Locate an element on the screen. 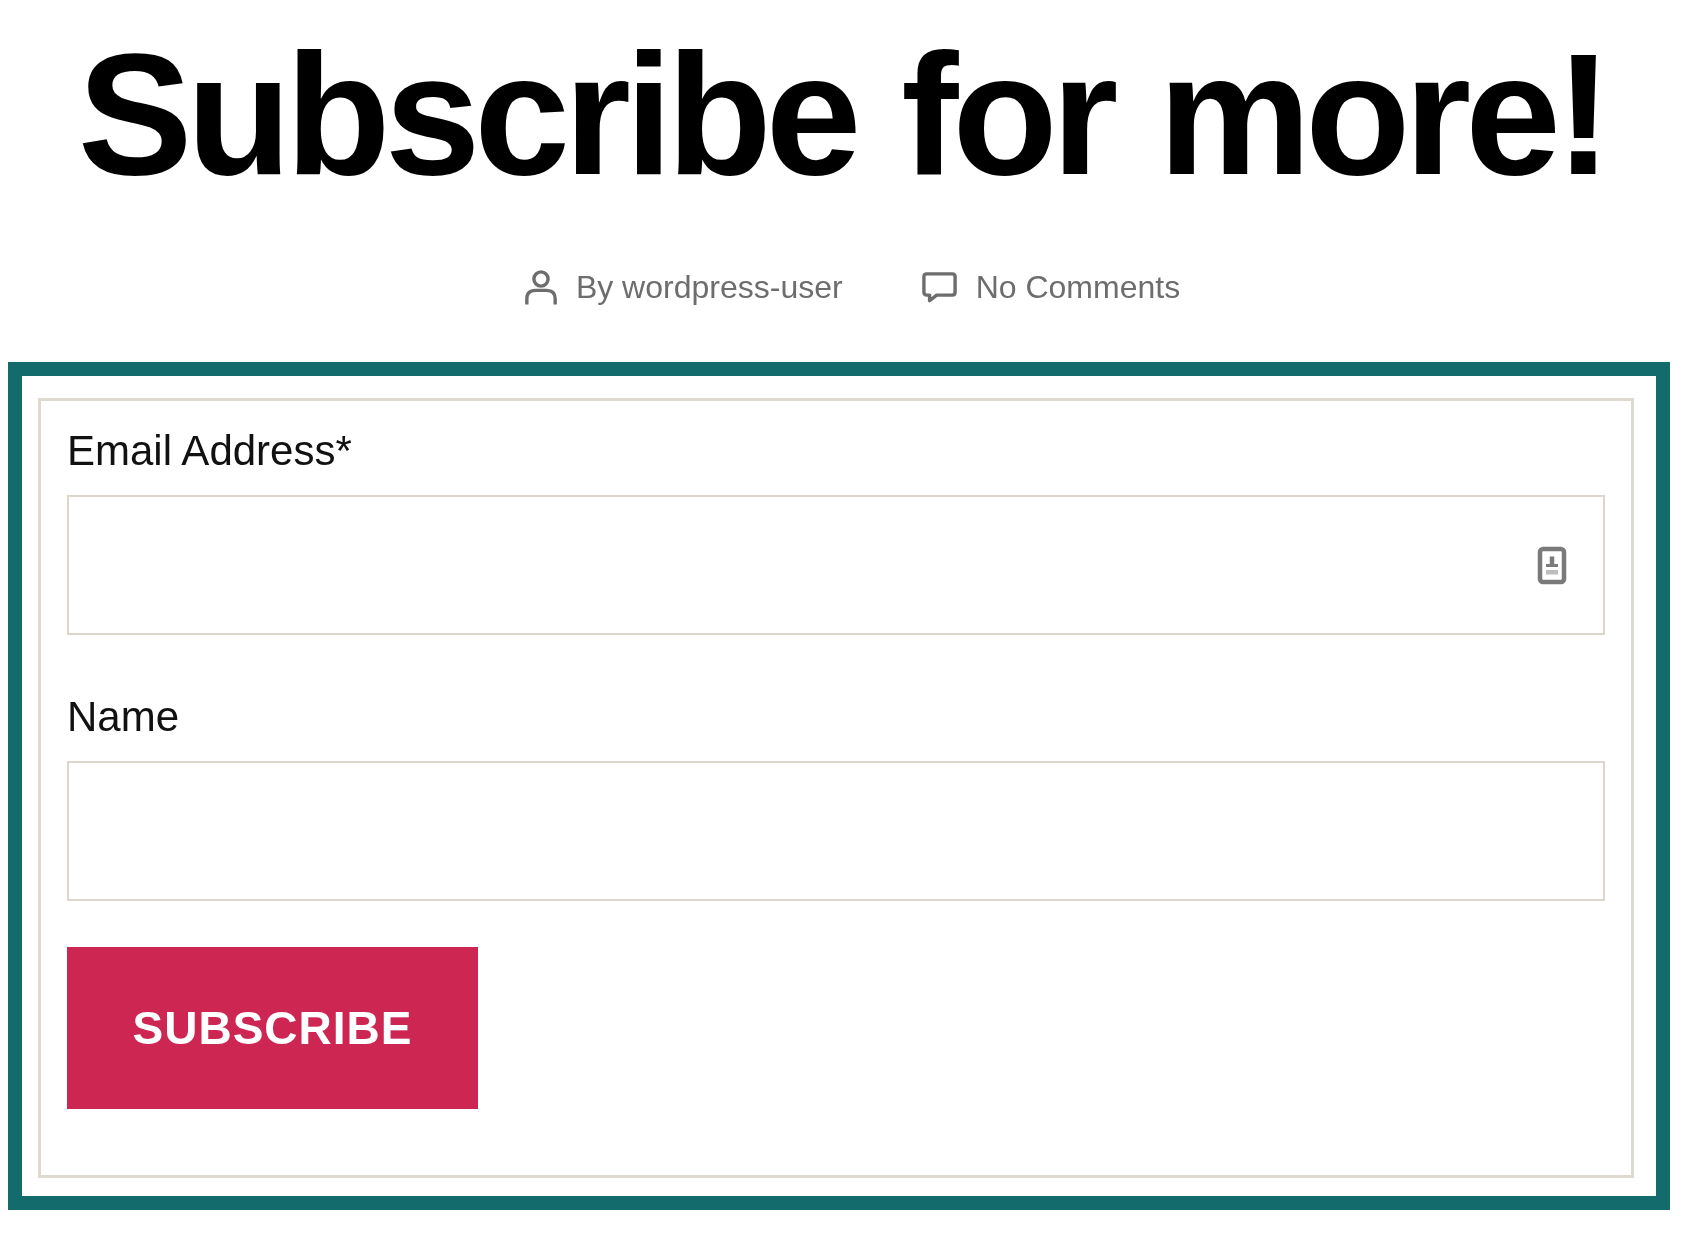 This screenshot has height=1260, width=1684. field-label: Name is located at coordinates (124, 717).